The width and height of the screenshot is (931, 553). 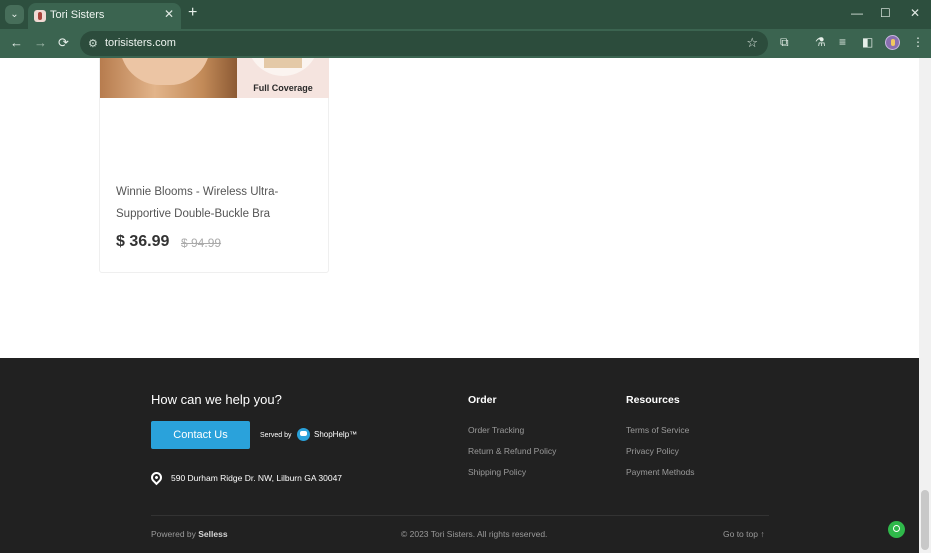 I want to click on contact-us-button: Contact Us, so click(x=200, y=435).